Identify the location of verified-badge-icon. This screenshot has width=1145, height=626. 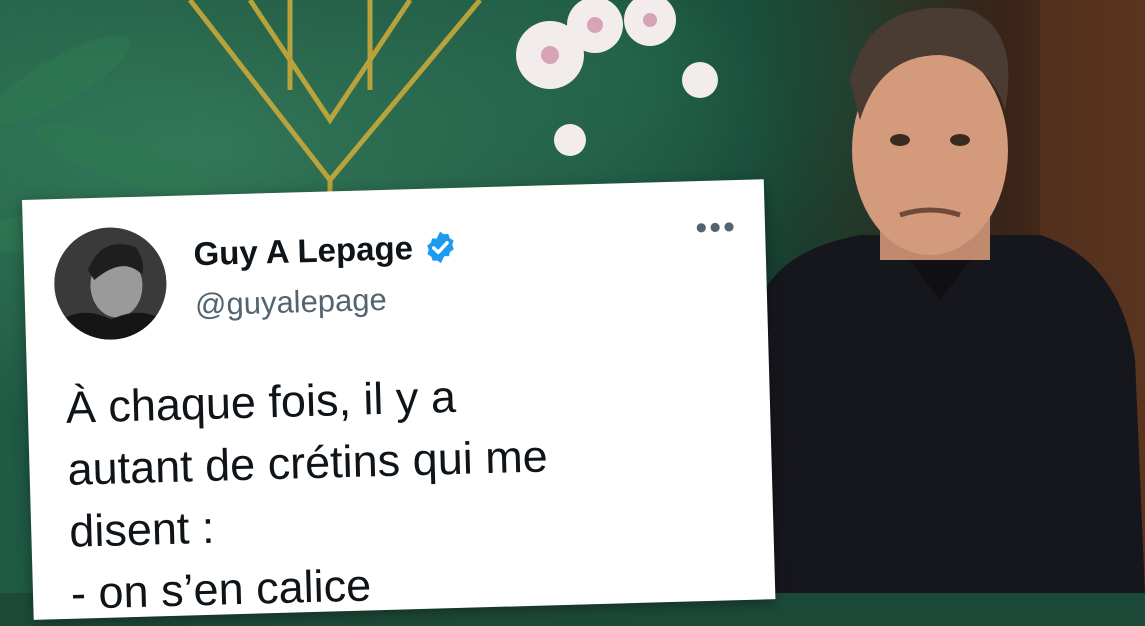
(441, 247).